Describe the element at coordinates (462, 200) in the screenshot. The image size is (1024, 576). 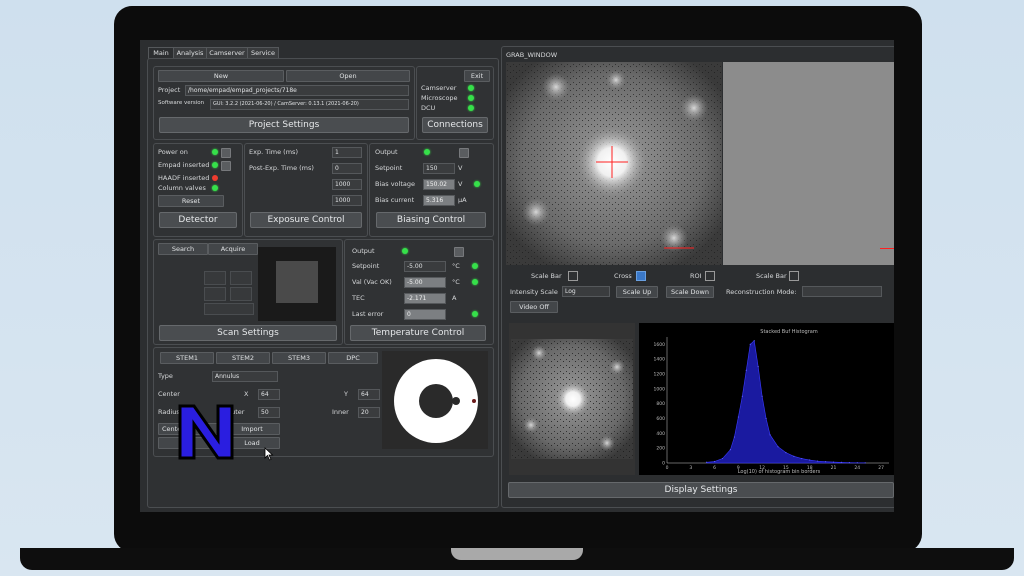
I see `bias-current-unit: μA` at that location.